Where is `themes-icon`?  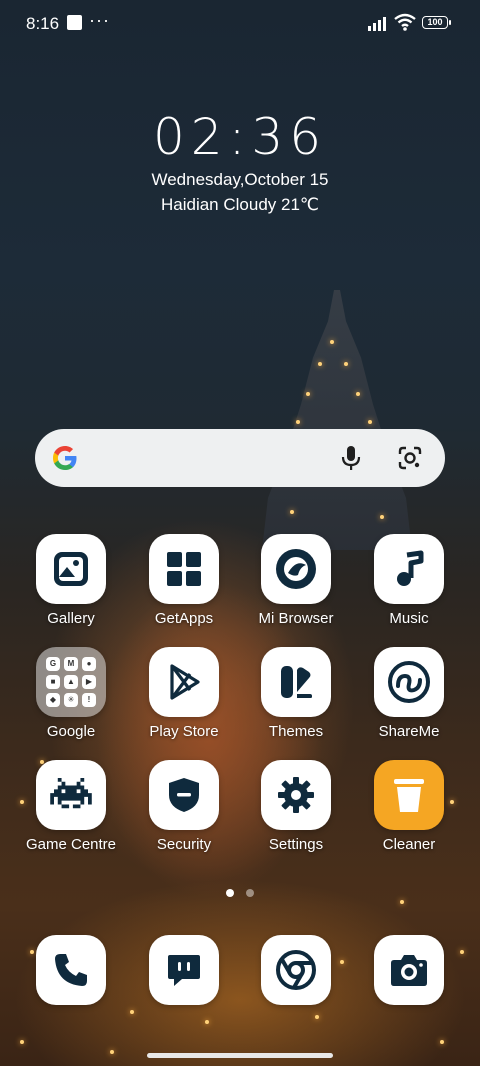
themes-icon is located at coordinates (296, 682).